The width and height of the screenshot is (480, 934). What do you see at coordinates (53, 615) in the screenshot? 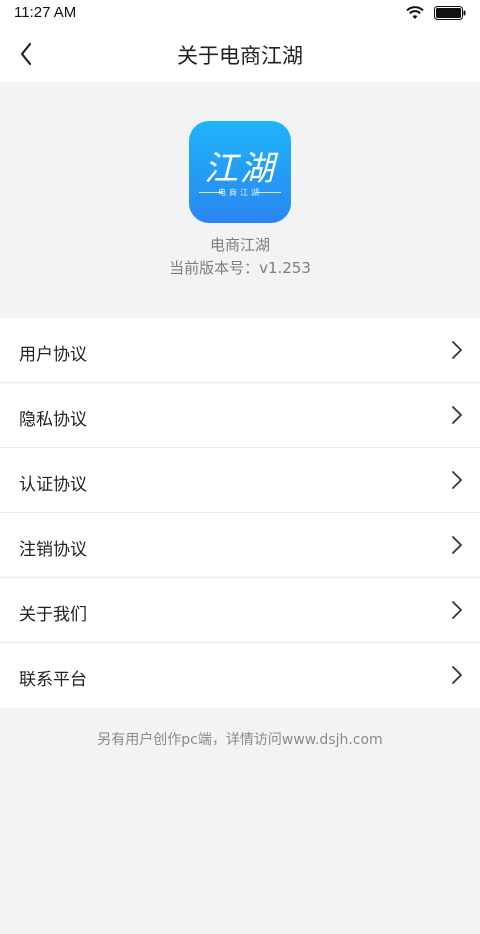
I see `menu-item-label: 关于我们` at bounding box center [53, 615].